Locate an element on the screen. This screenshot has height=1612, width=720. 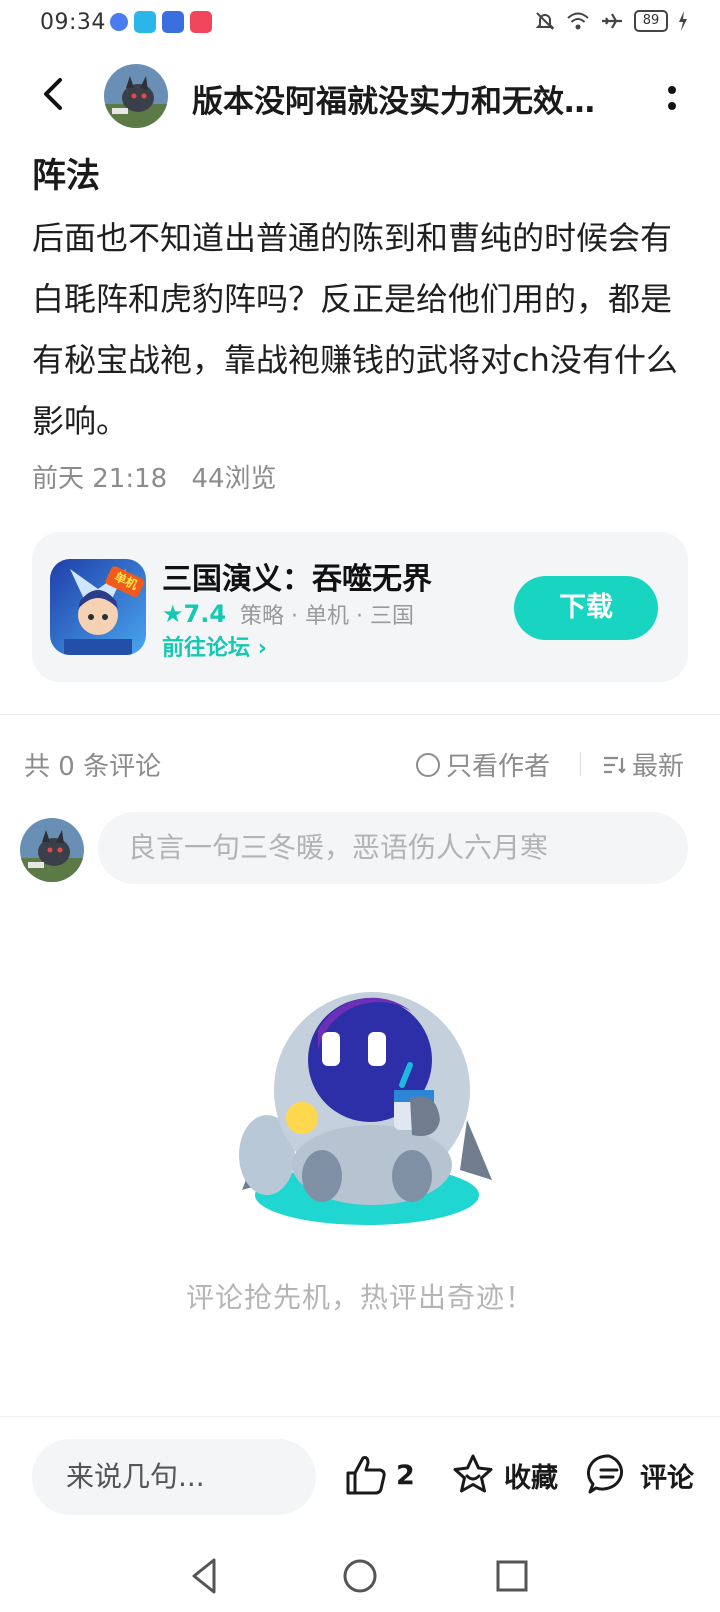
bottom-action-bar: 来说几句... 2 收藏 评论 is located at coordinates (360, 1478).